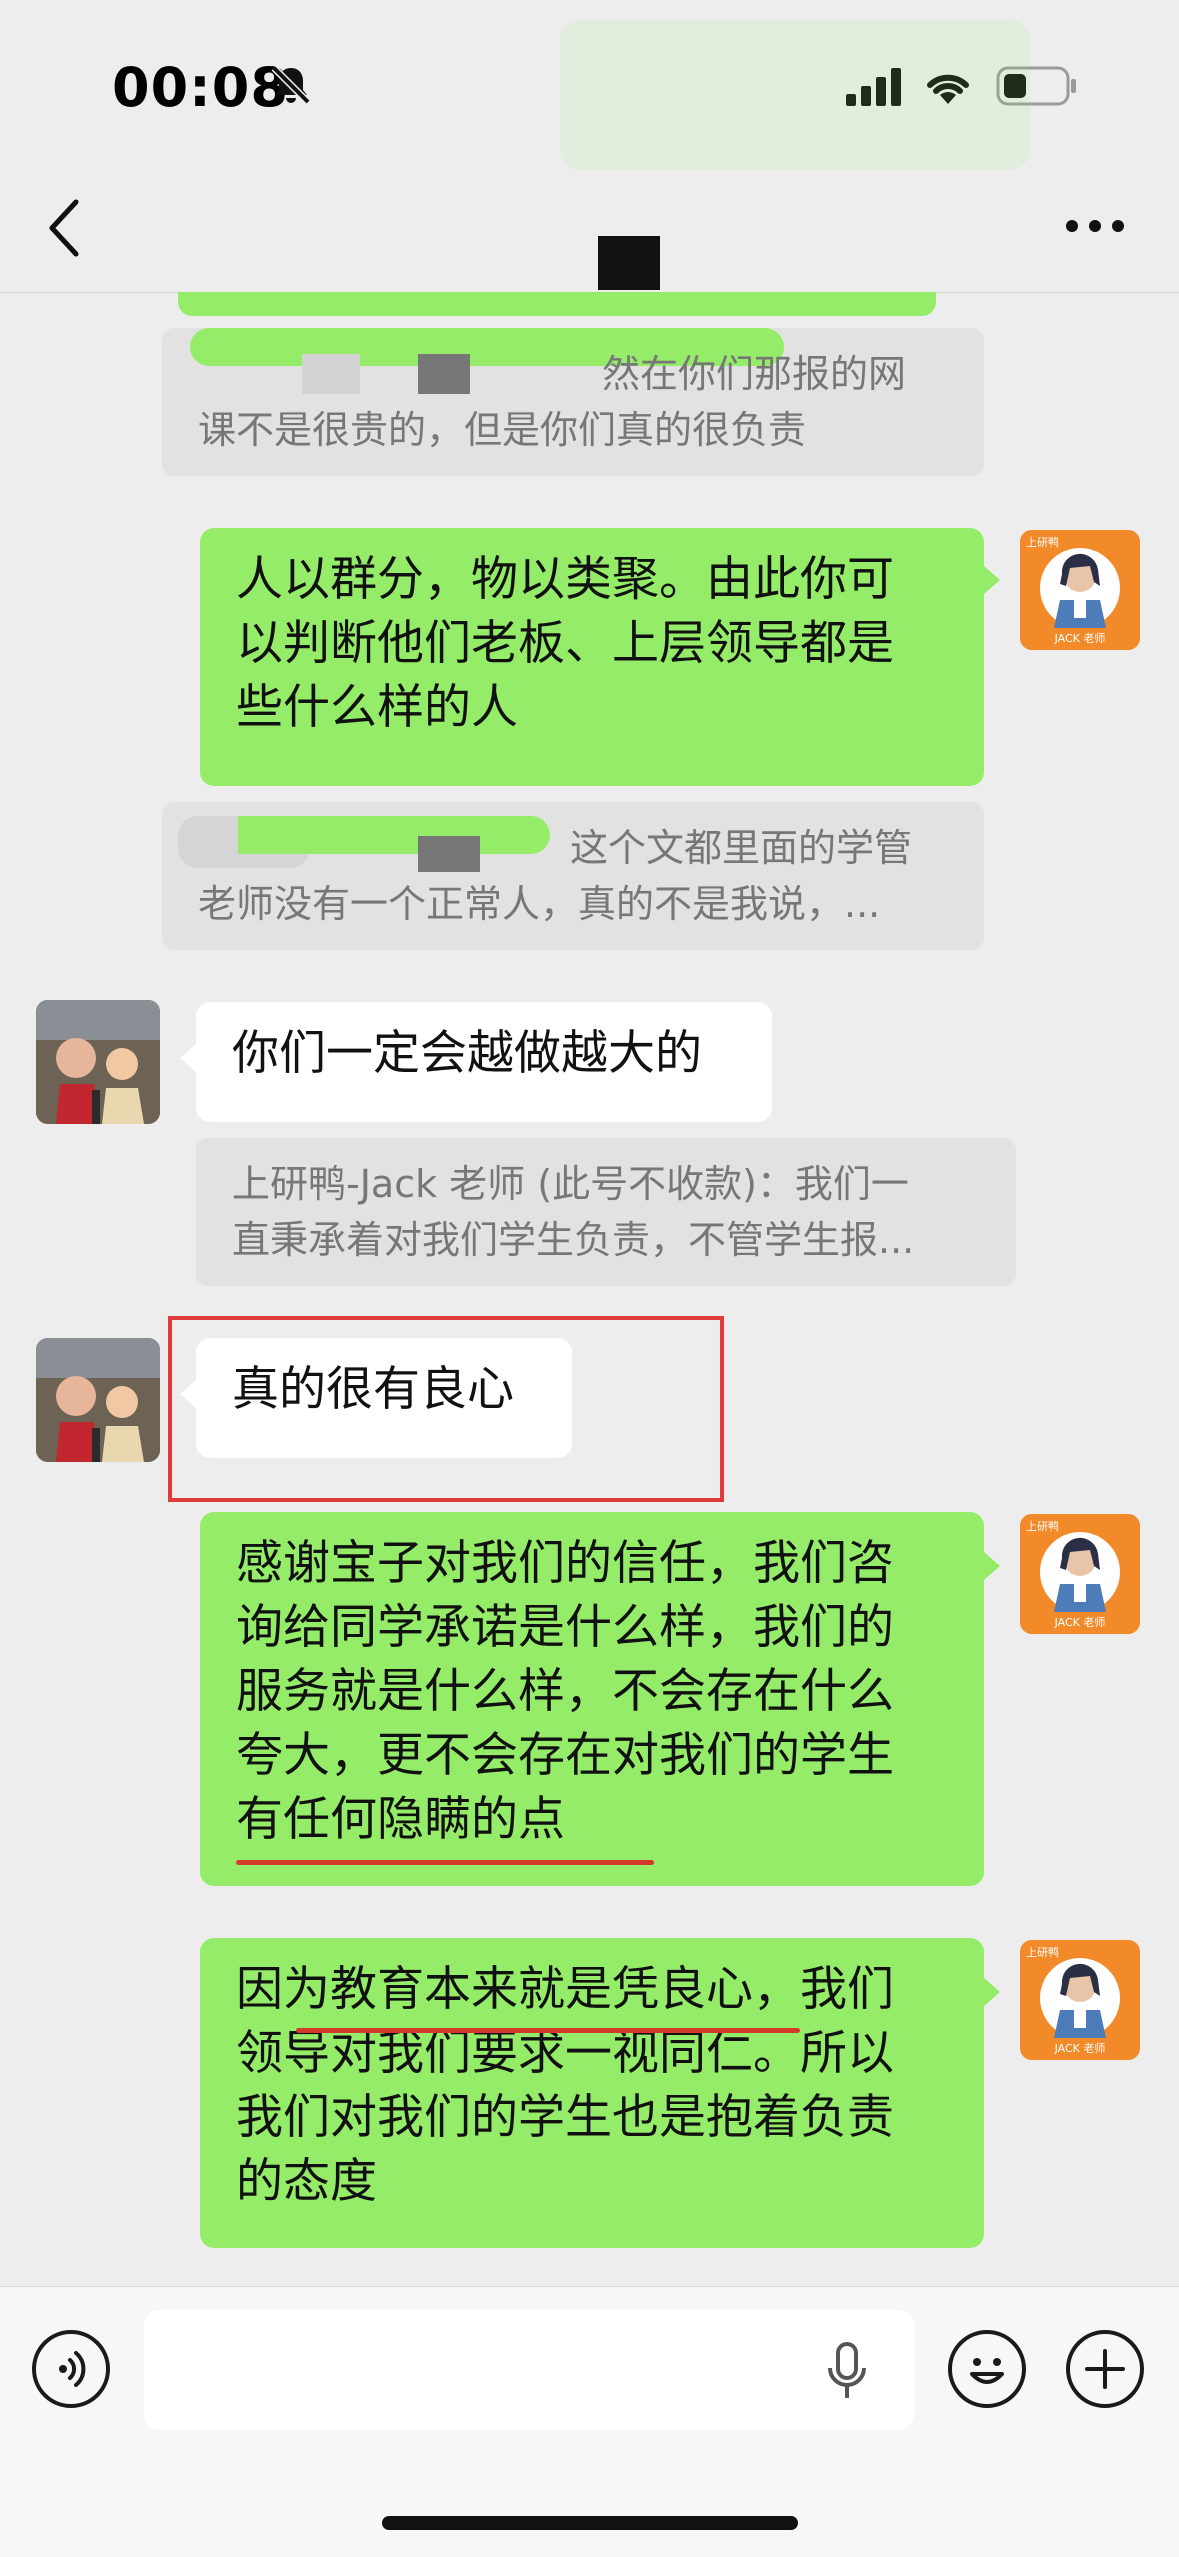  Describe the element at coordinates (446, 1409) in the screenshot. I see `highlight-box` at that location.